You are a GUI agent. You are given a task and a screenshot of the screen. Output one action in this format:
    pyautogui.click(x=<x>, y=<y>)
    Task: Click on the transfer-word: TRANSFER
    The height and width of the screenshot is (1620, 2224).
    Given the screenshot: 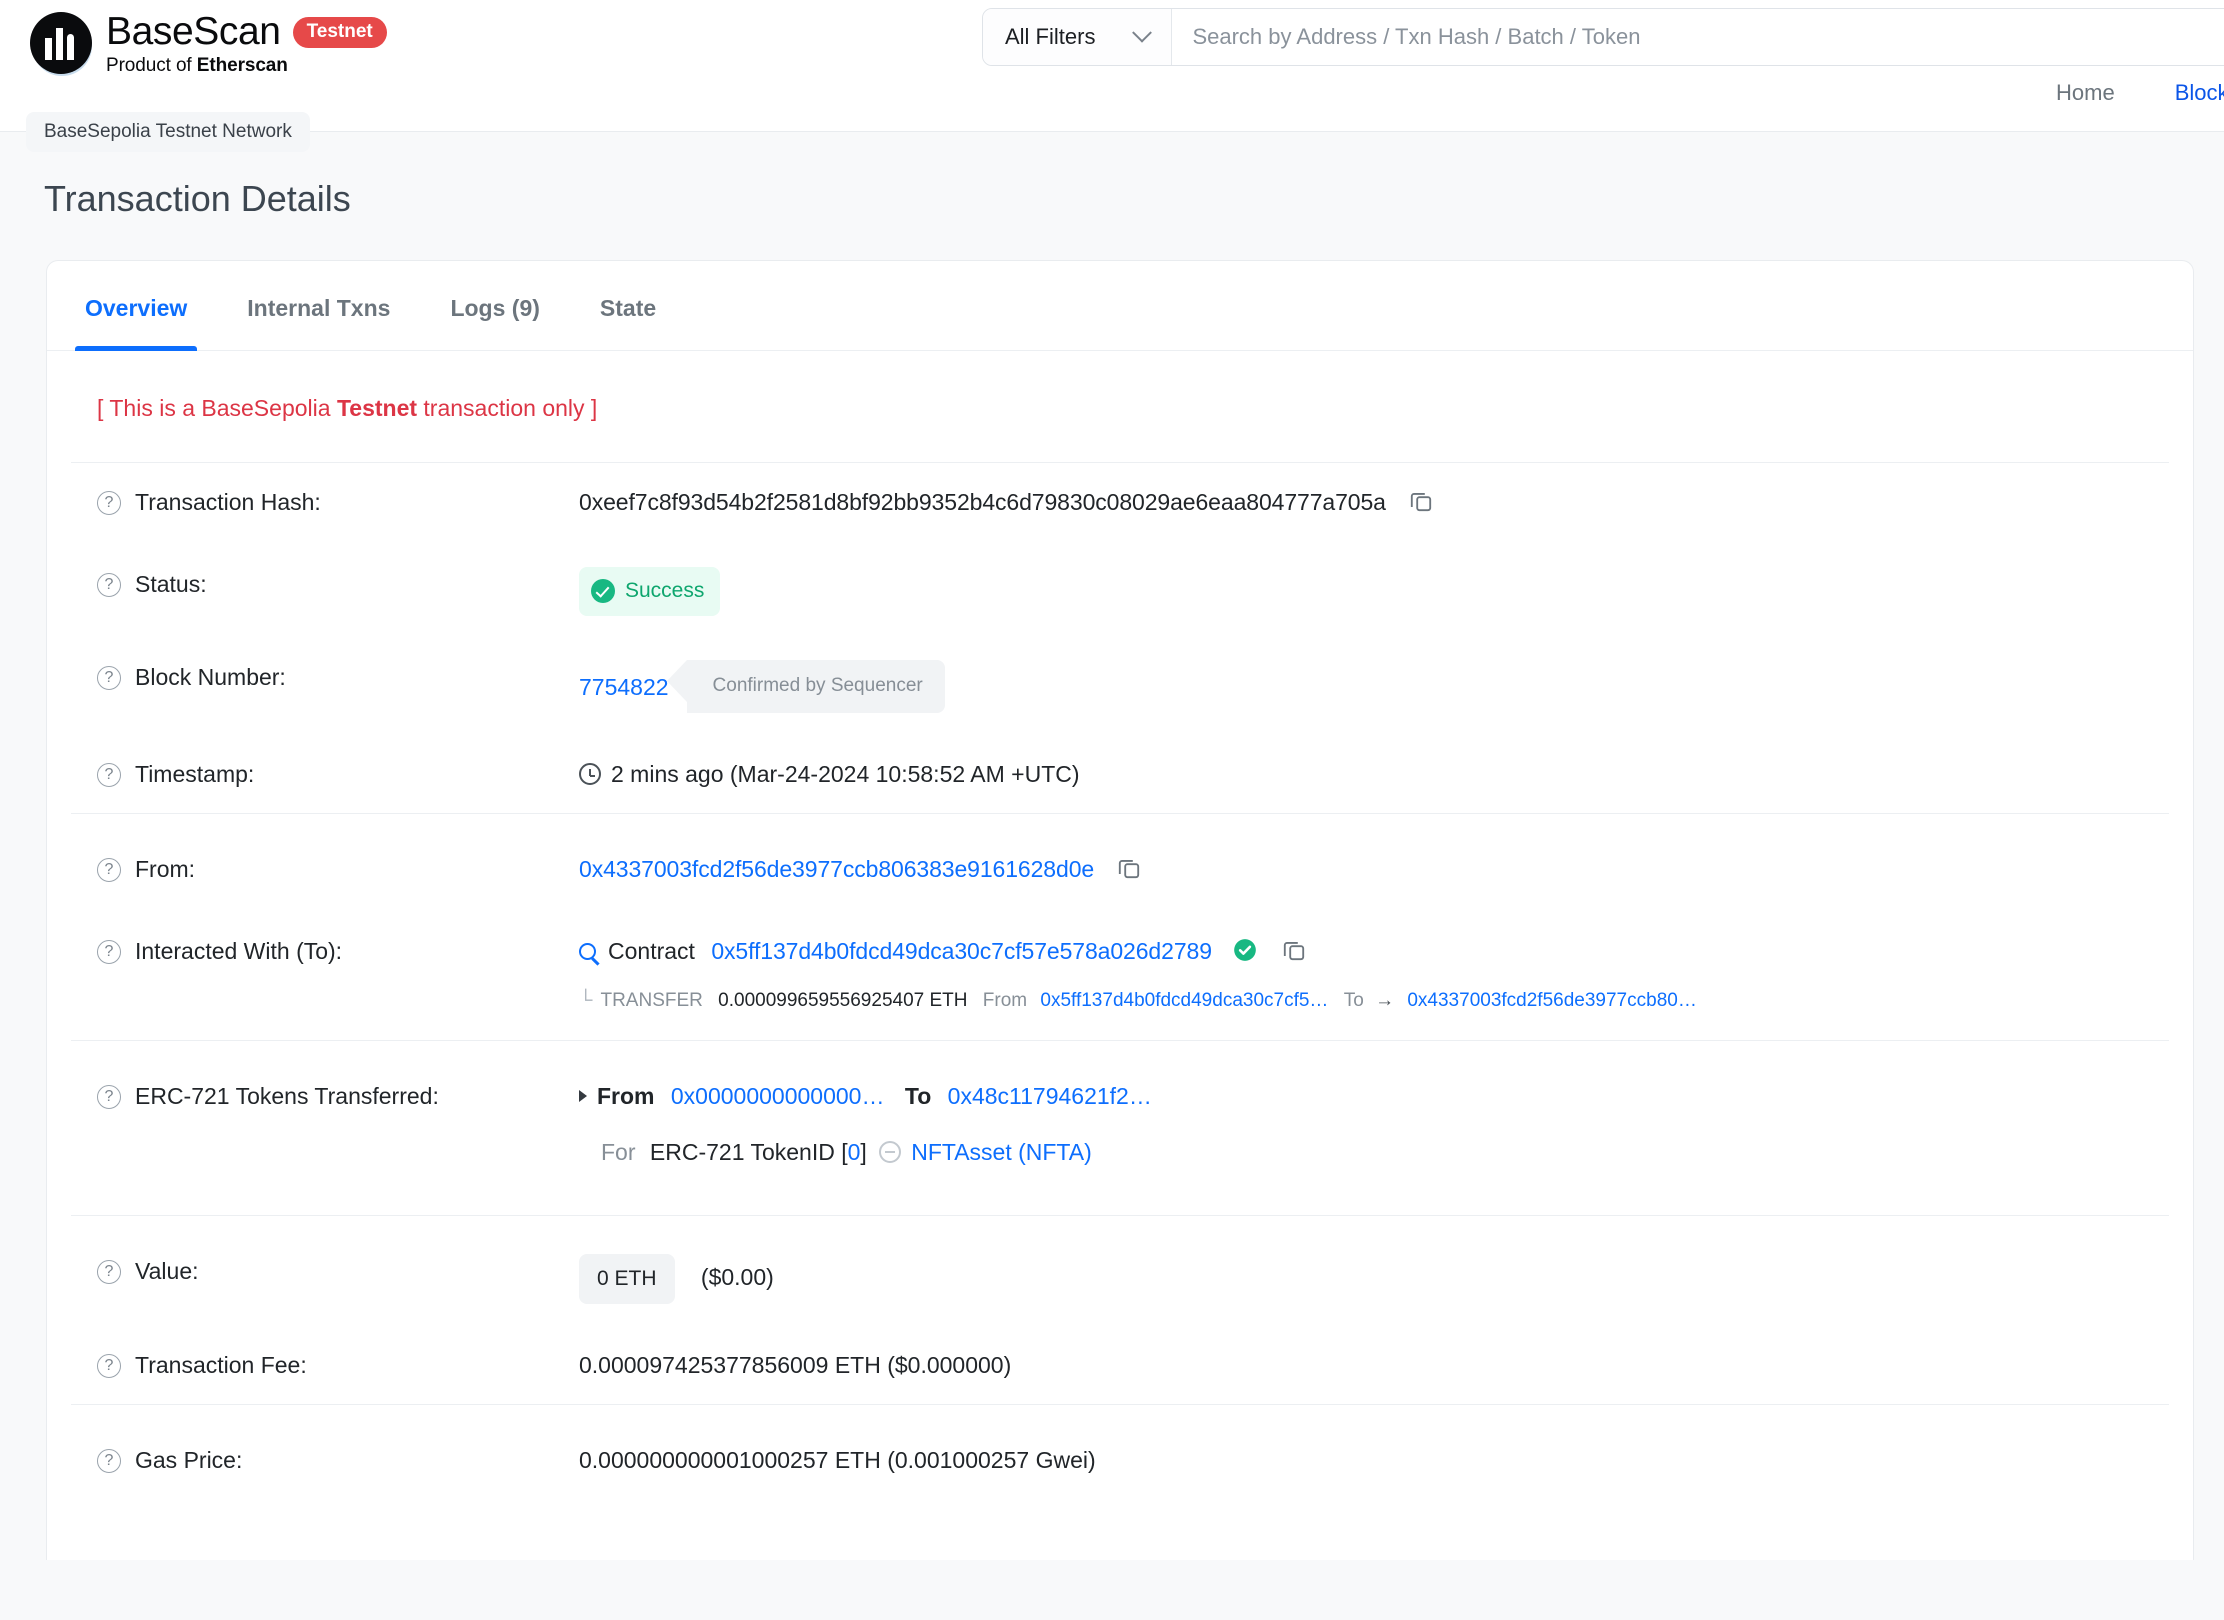 What is the action you would take?
    pyautogui.click(x=651, y=1000)
    